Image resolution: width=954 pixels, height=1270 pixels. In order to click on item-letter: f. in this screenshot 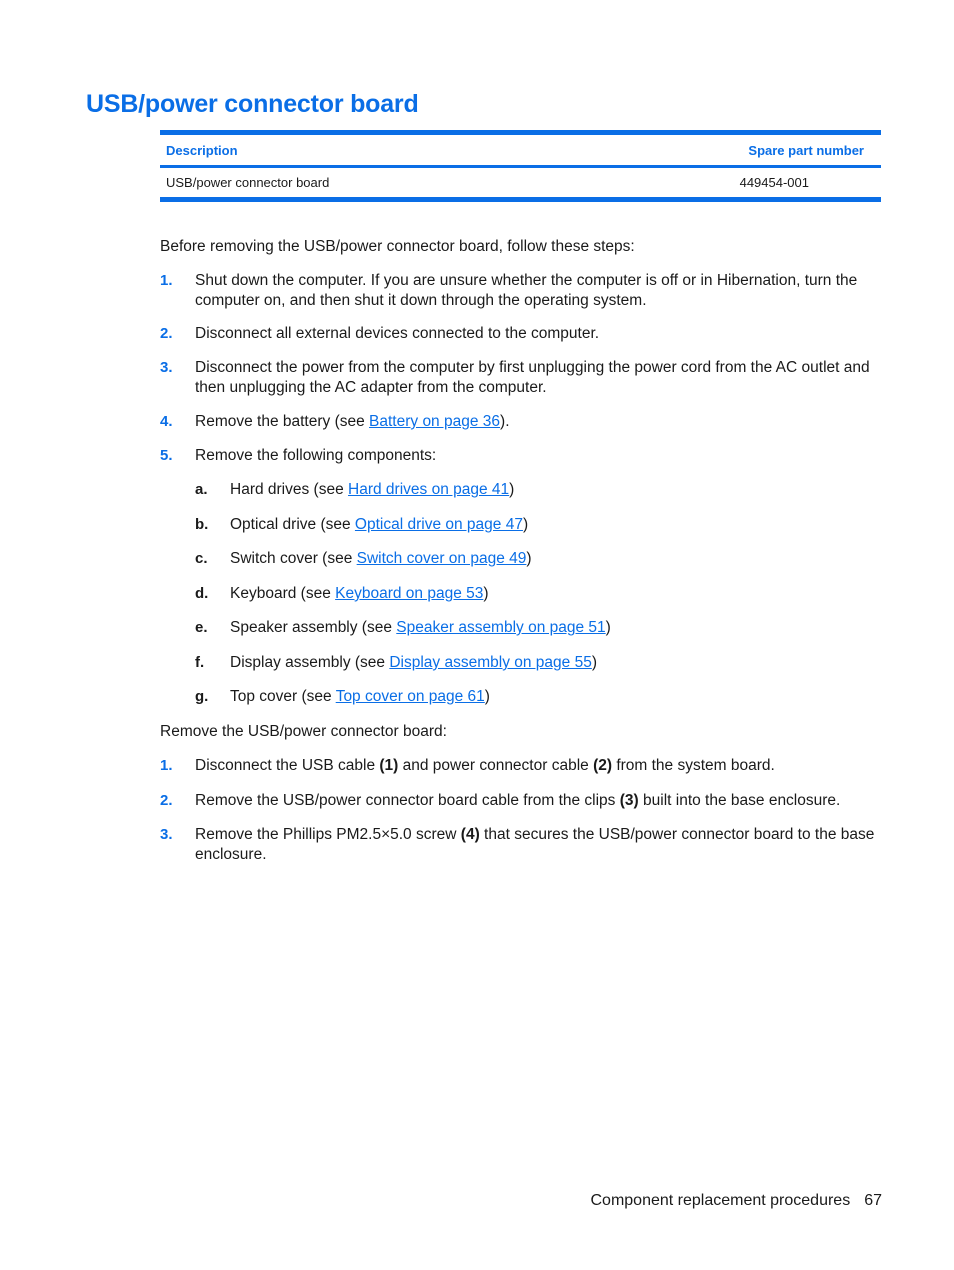, I will do `click(200, 662)`.